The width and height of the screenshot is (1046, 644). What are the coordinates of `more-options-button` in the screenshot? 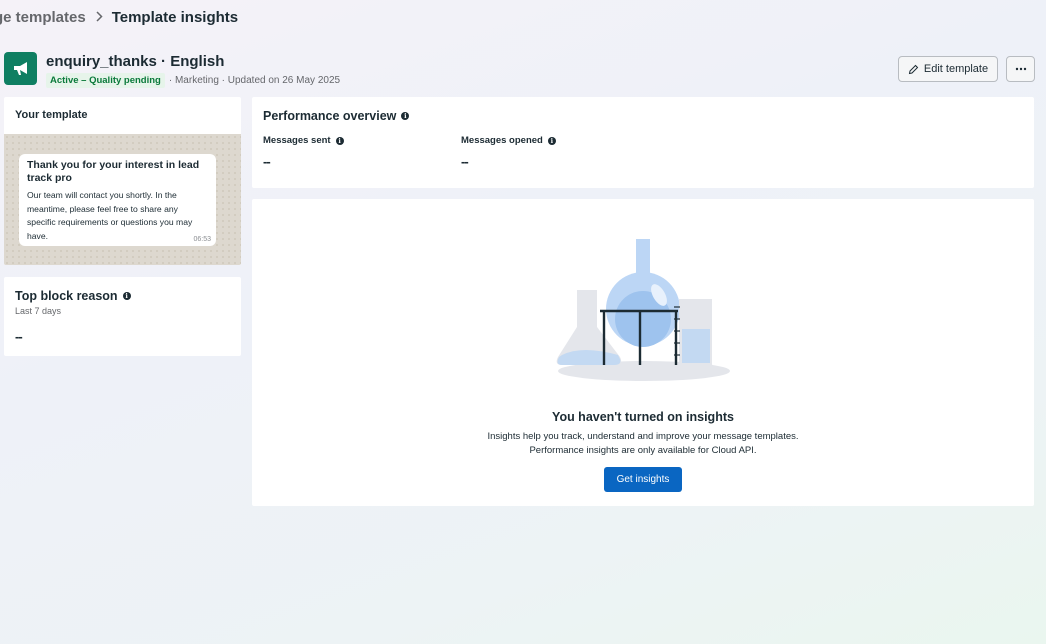 It's located at (1020, 69).